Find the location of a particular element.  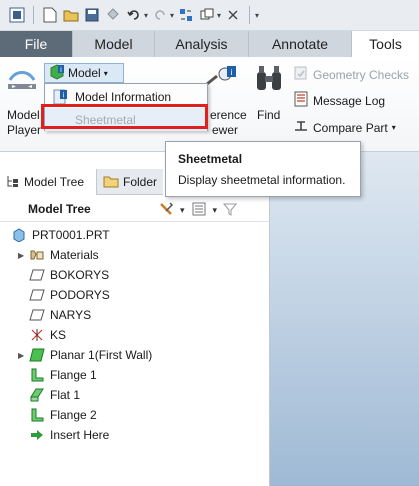

tree-item-csys: KS is located at coordinates (47, 335).